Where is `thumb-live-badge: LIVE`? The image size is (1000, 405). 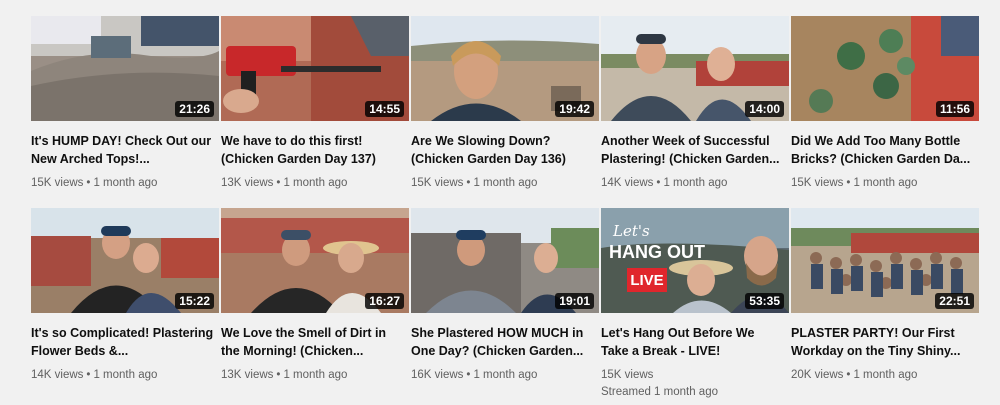
thumb-live-badge: LIVE is located at coordinates (646, 280).